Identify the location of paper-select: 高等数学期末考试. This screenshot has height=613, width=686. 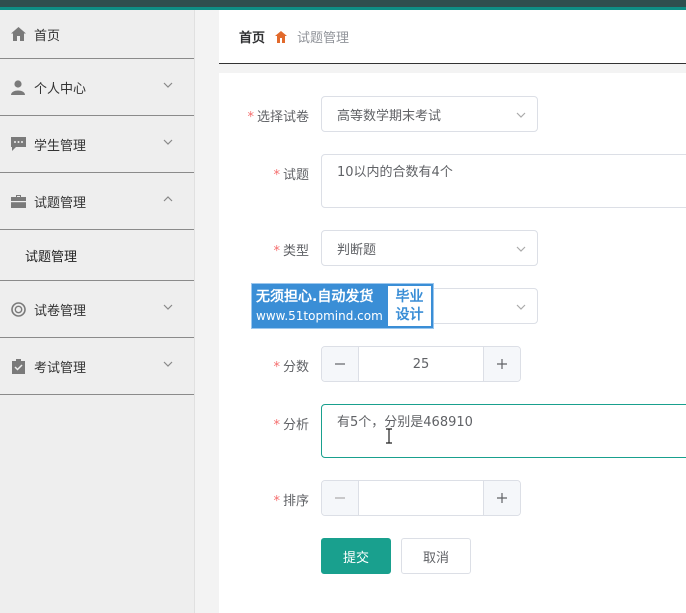
(429, 114).